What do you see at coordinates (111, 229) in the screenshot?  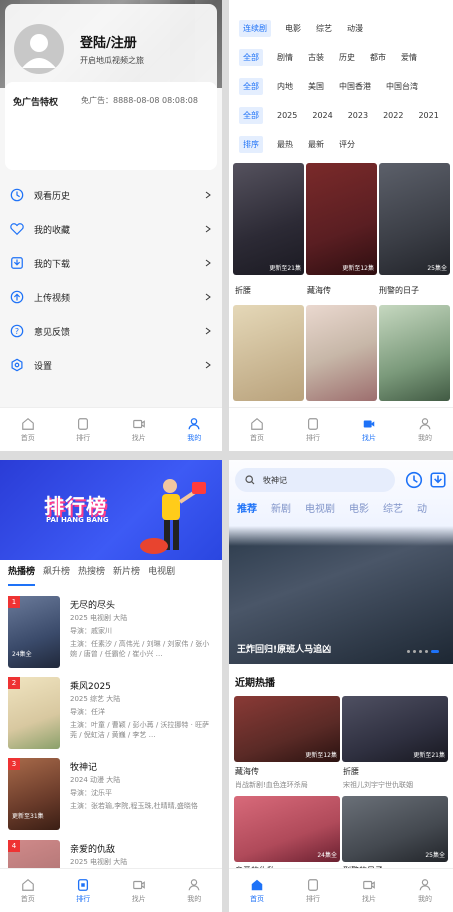 I see `menu-item-favorites: 我的收藏` at bounding box center [111, 229].